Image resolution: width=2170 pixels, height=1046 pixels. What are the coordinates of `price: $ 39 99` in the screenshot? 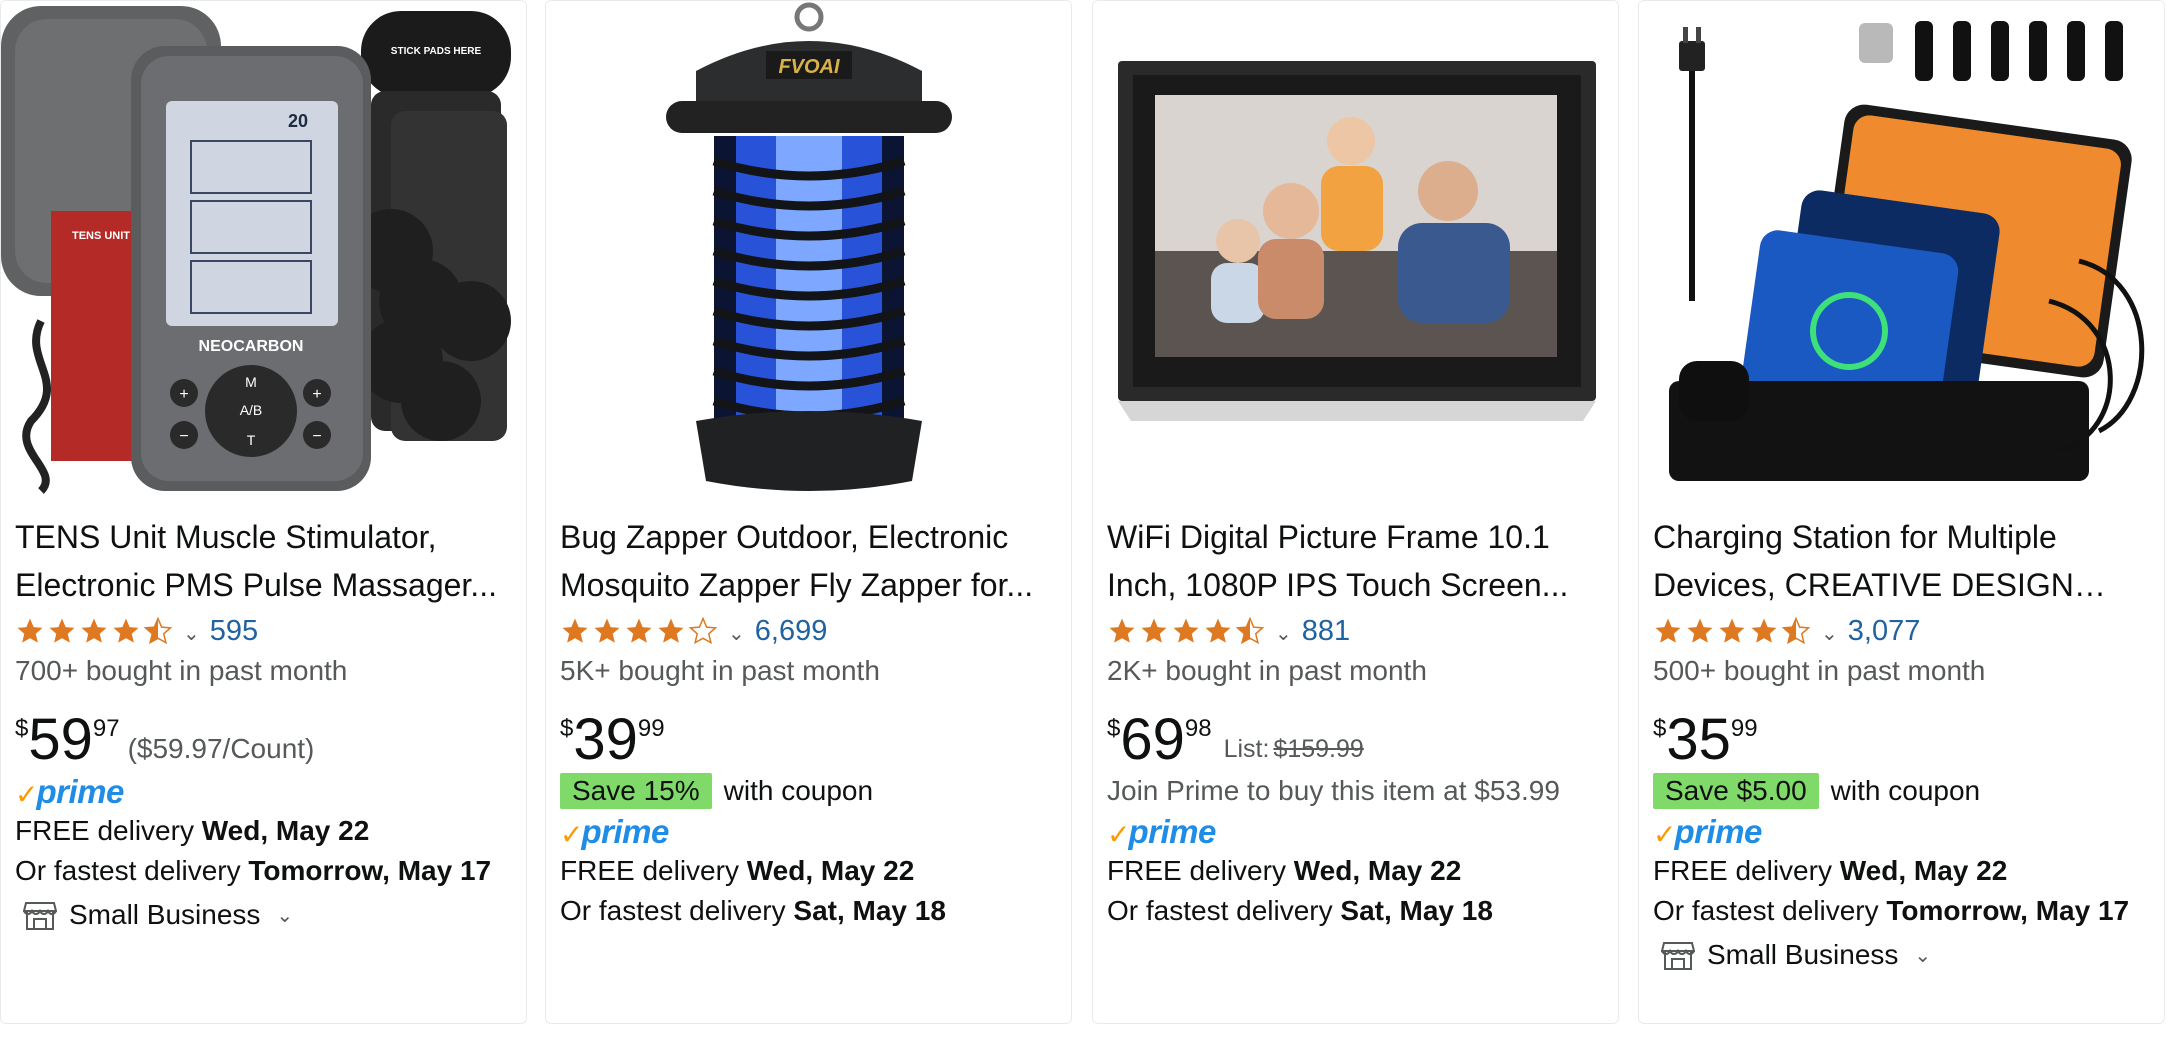 It's located at (809, 740).